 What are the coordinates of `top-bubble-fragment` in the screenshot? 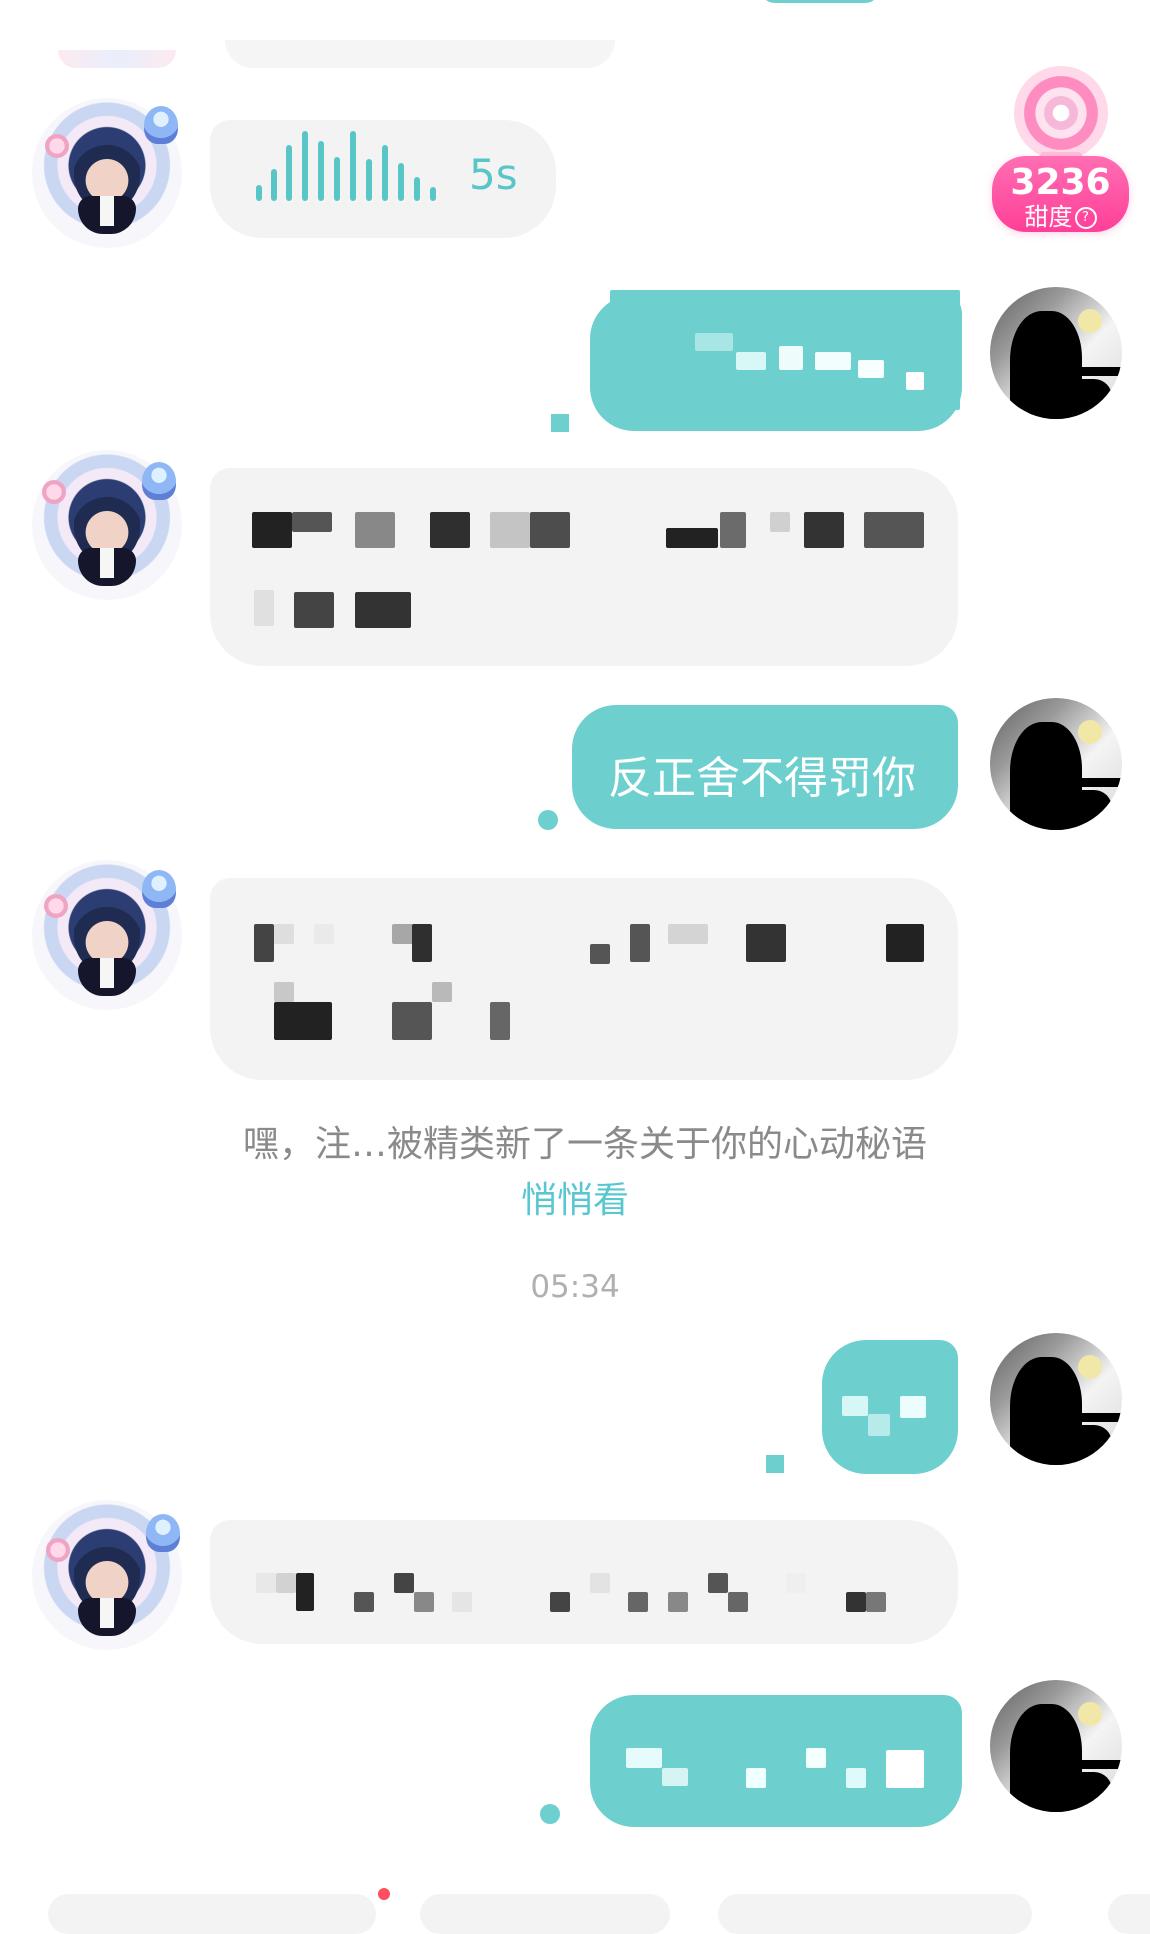 It's located at (820, 1).